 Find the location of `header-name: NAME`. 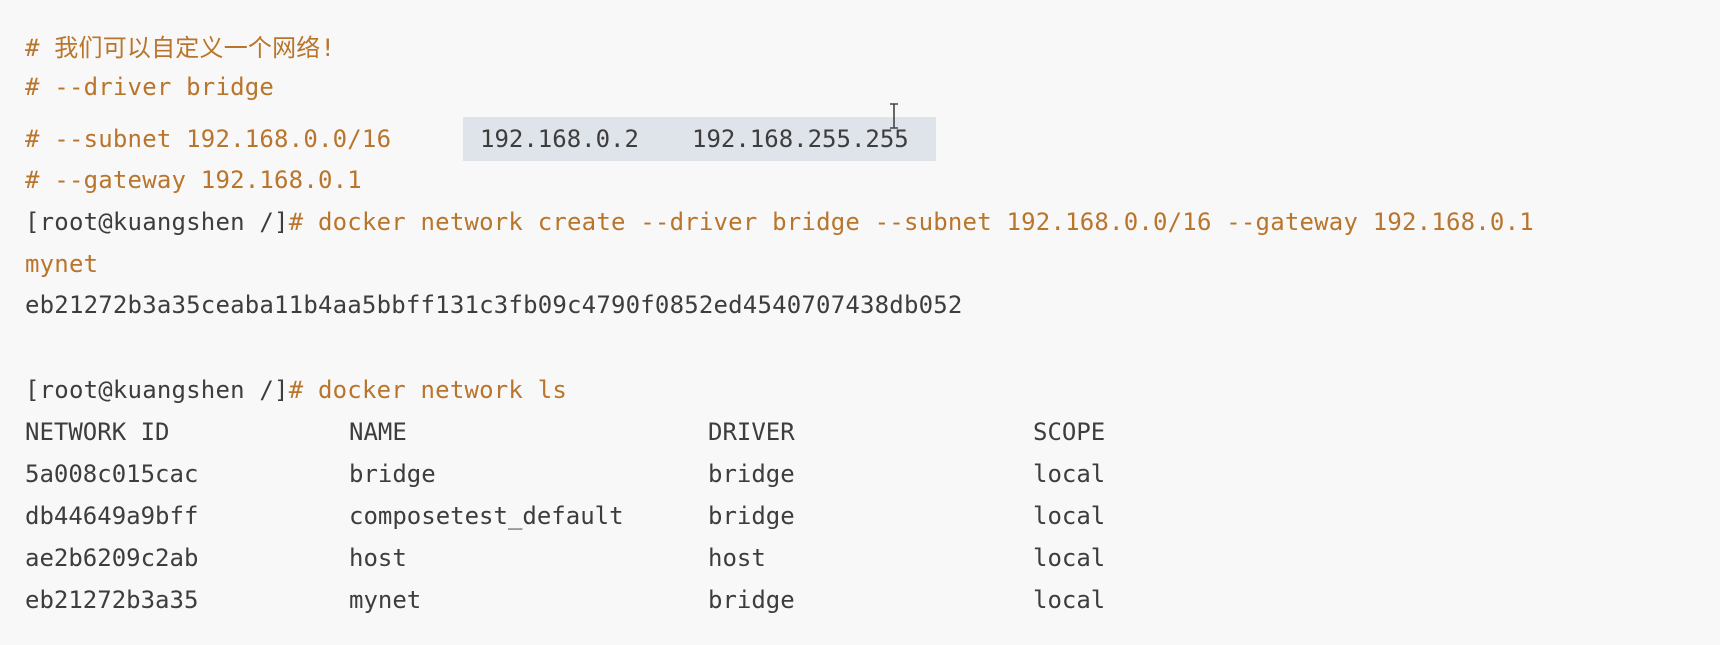

header-name: NAME is located at coordinates (378, 432).